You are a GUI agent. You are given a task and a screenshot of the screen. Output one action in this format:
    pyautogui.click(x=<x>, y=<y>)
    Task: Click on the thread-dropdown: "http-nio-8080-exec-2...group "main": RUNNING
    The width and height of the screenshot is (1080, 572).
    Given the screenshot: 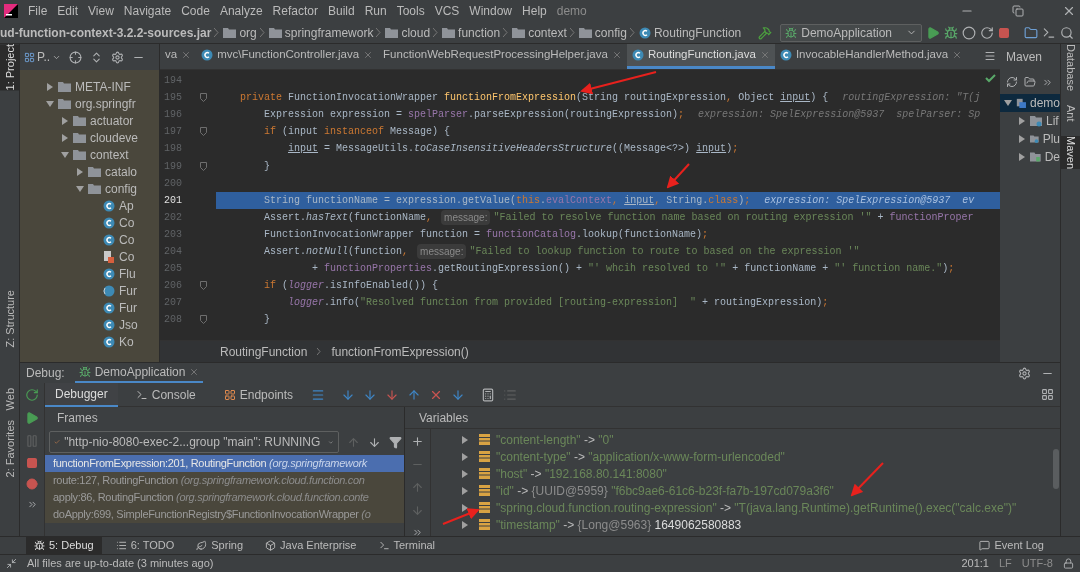 What is the action you would take?
    pyautogui.click(x=194, y=442)
    